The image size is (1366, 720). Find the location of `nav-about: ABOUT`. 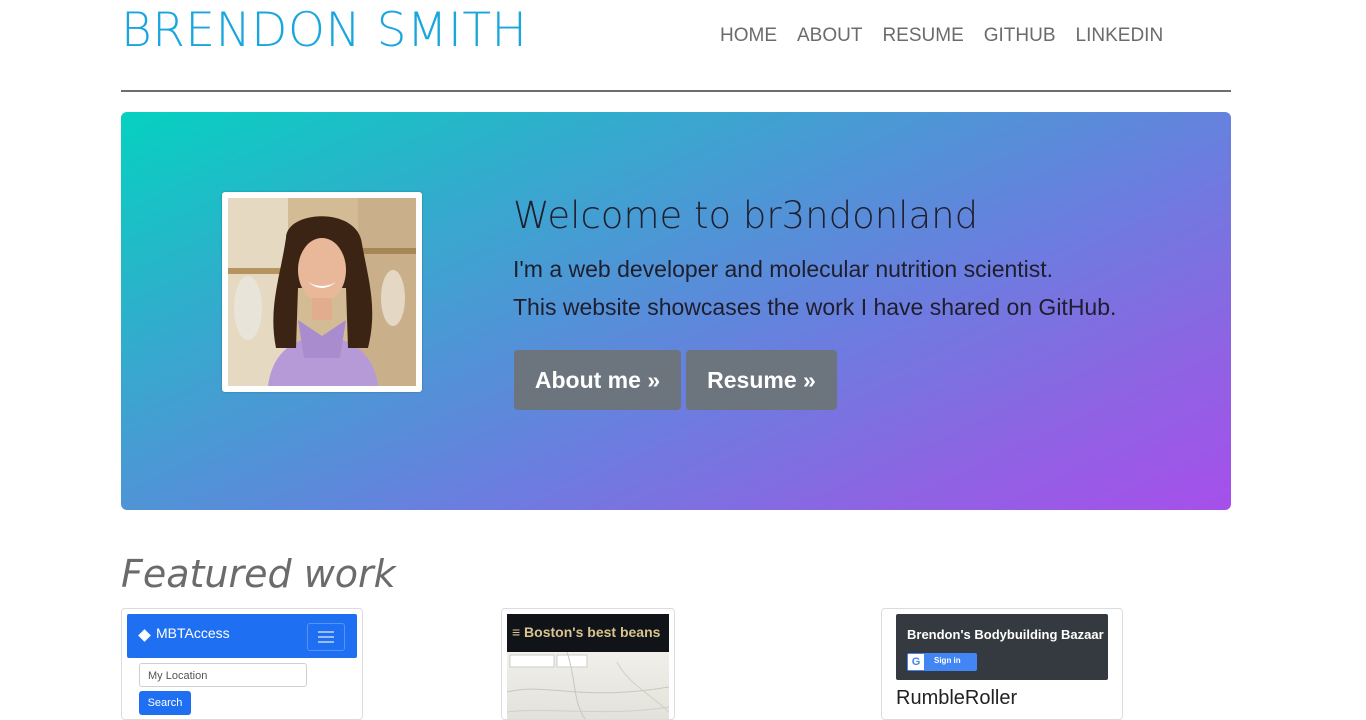

nav-about: ABOUT is located at coordinates (829, 36).